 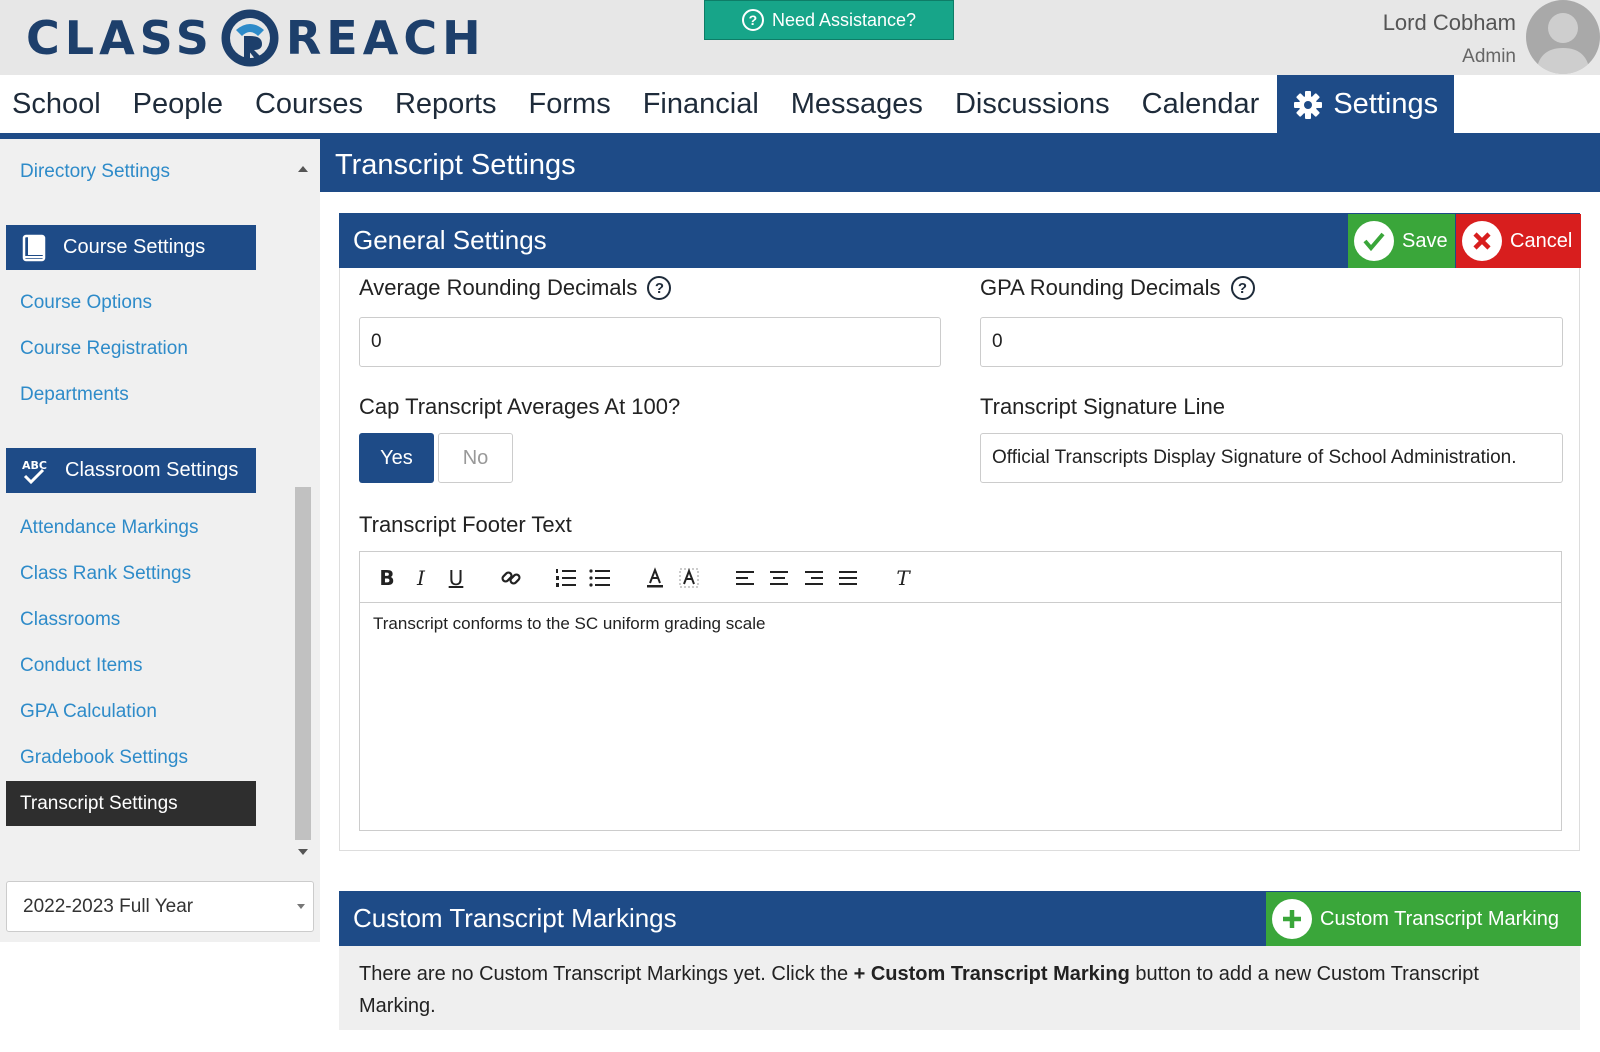 What do you see at coordinates (105, 574) in the screenshot?
I see `sidebar-item-class-rank-settings: Class Rank Settings` at bounding box center [105, 574].